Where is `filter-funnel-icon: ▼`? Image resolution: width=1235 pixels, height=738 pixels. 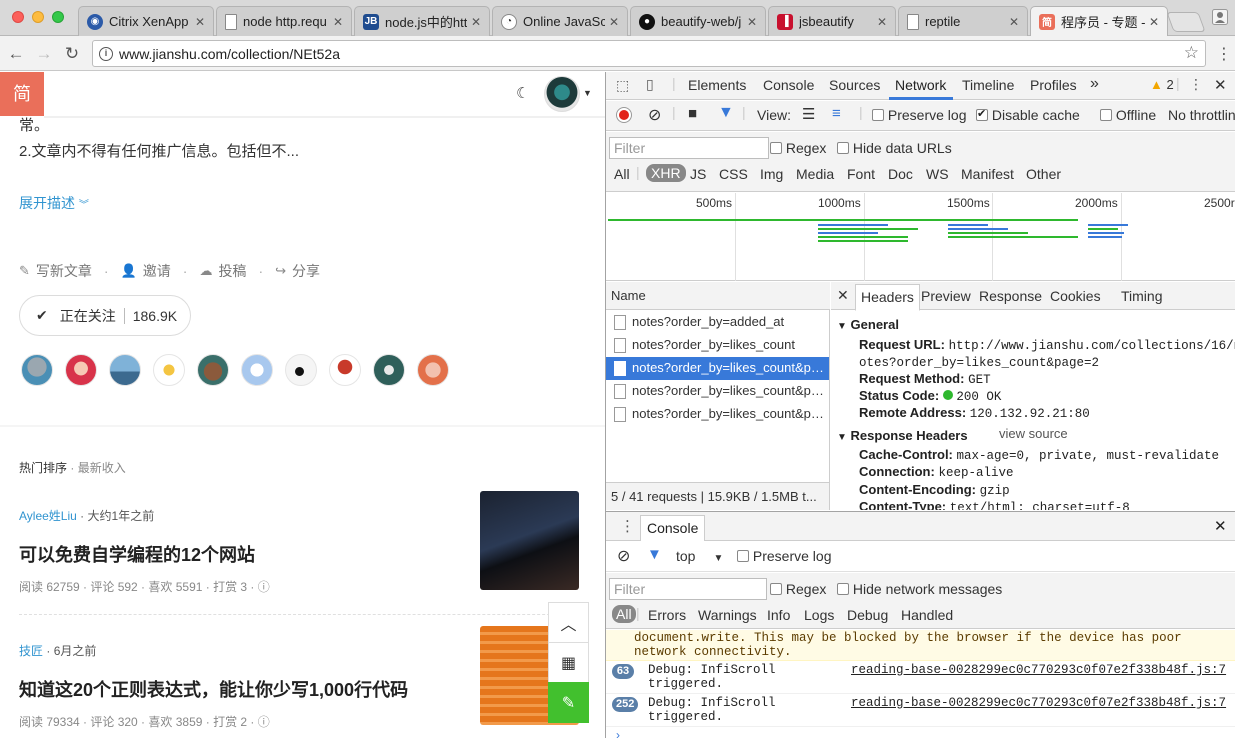 filter-funnel-icon: ▼ is located at coordinates (654, 554).